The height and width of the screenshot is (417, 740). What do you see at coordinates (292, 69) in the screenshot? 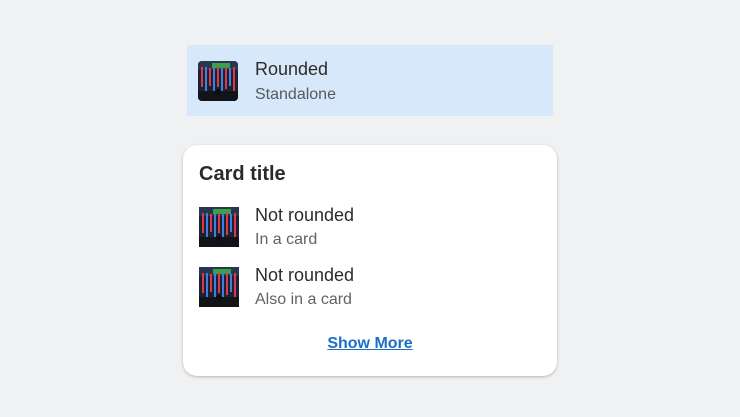
I see `standalone-item-title: Rounded` at bounding box center [292, 69].